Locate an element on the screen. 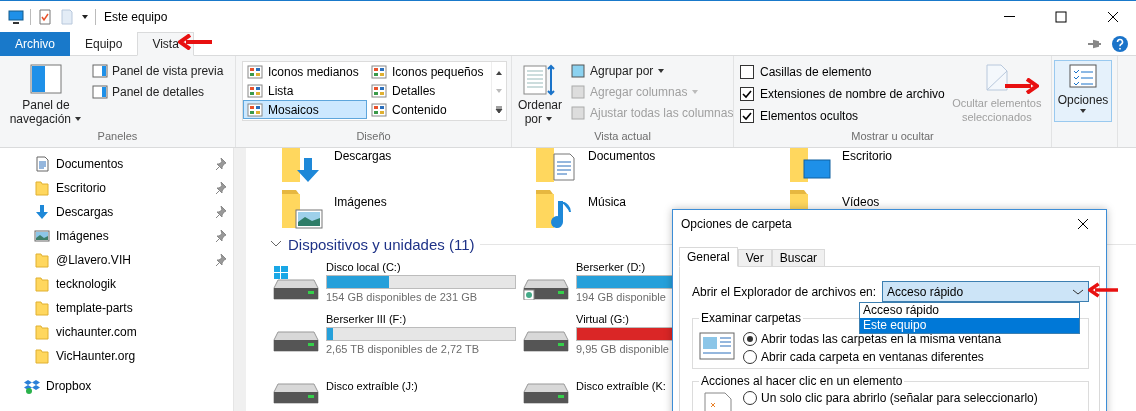  field-label: Abrir el Explorador de archivos en: is located at coordinates (784, 291).